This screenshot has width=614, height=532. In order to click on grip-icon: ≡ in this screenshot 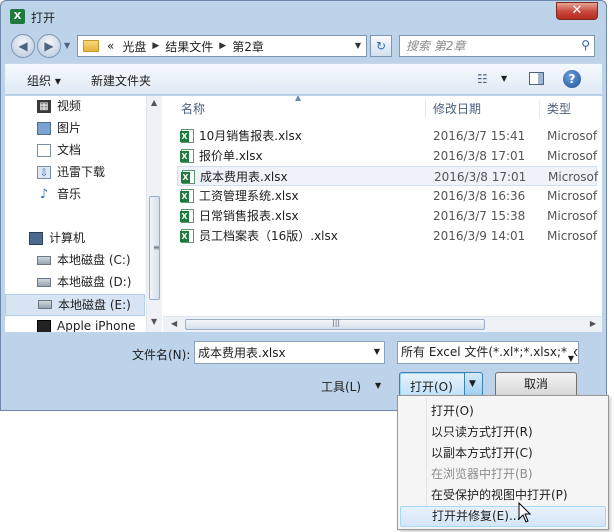, I will do `click(156, 247)`.